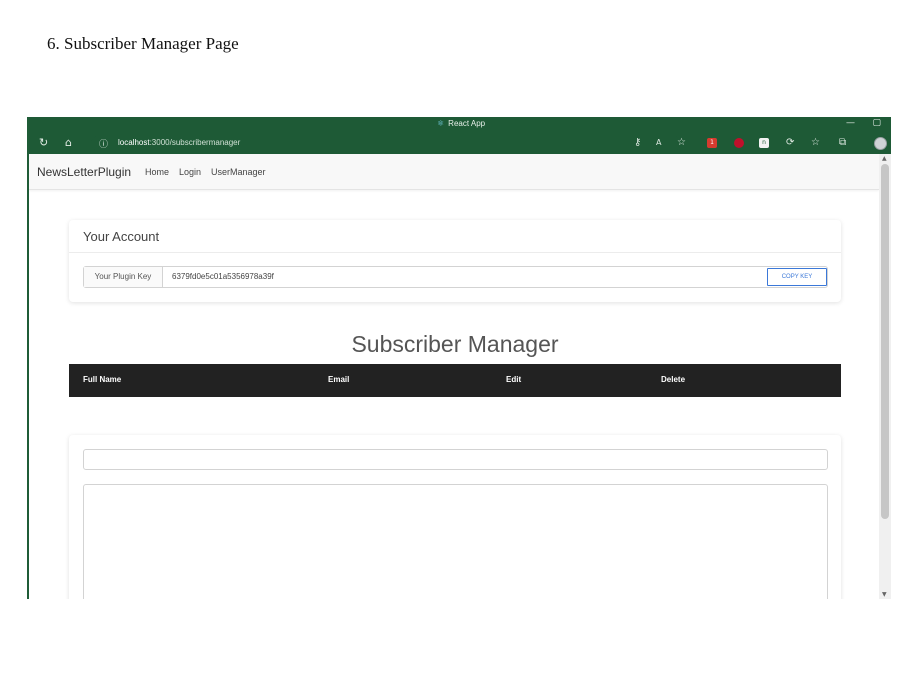 This screenshot has height=680, width=920. What do you see at coordinates (876, 123) in the screenshot?
I see `restore-icon: ▢` at bounding box center [876, 123].